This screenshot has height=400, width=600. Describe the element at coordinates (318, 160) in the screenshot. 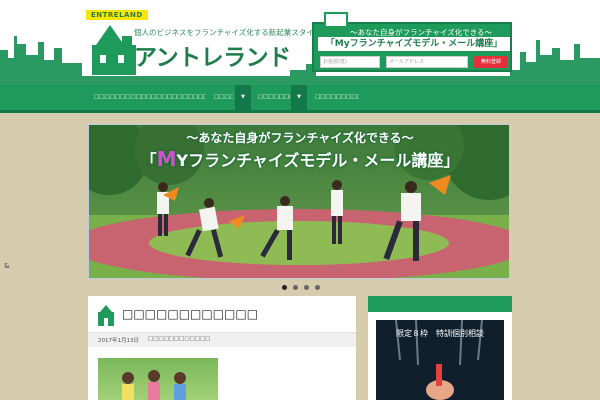

I see `banner-heading-rest: Yフランチャイズモデル・メール講座」` at that location.